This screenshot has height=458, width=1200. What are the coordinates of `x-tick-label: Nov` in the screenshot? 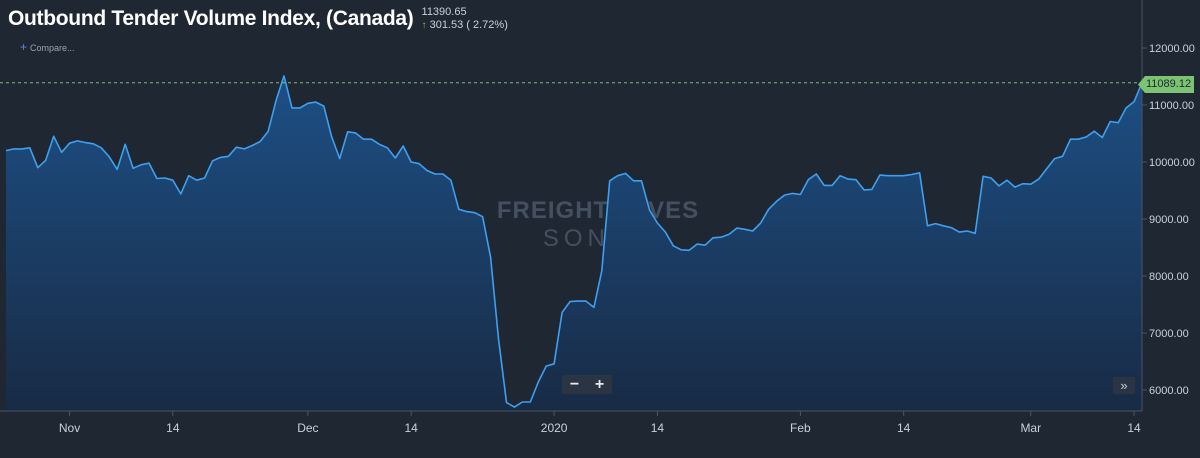 It's located at (69, 428).